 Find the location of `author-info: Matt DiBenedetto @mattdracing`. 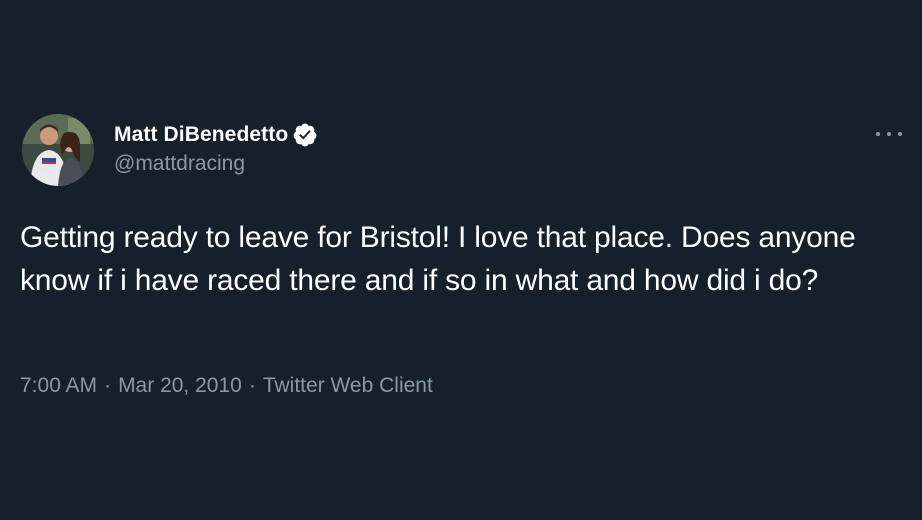

author-info: Matt DiBenedetto @mattdracing is located at coordinates (216, 148).